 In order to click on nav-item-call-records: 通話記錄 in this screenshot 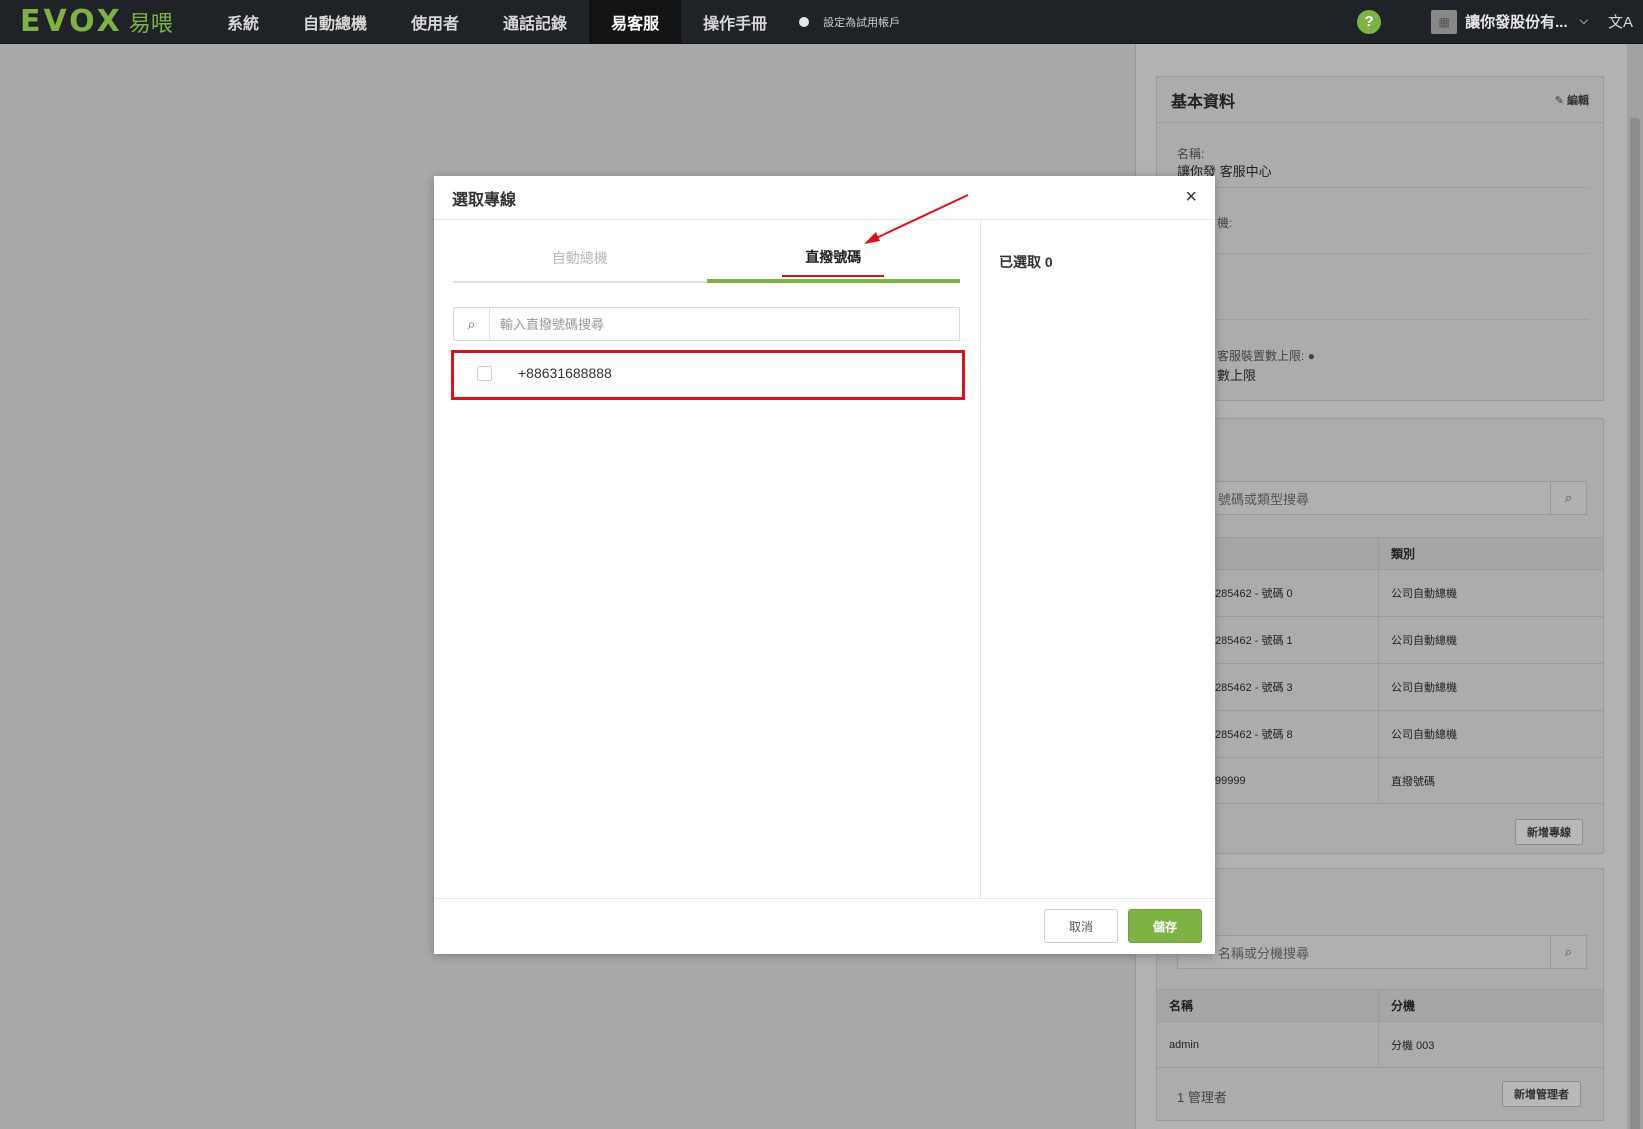, I will do `click(535, 22)`.